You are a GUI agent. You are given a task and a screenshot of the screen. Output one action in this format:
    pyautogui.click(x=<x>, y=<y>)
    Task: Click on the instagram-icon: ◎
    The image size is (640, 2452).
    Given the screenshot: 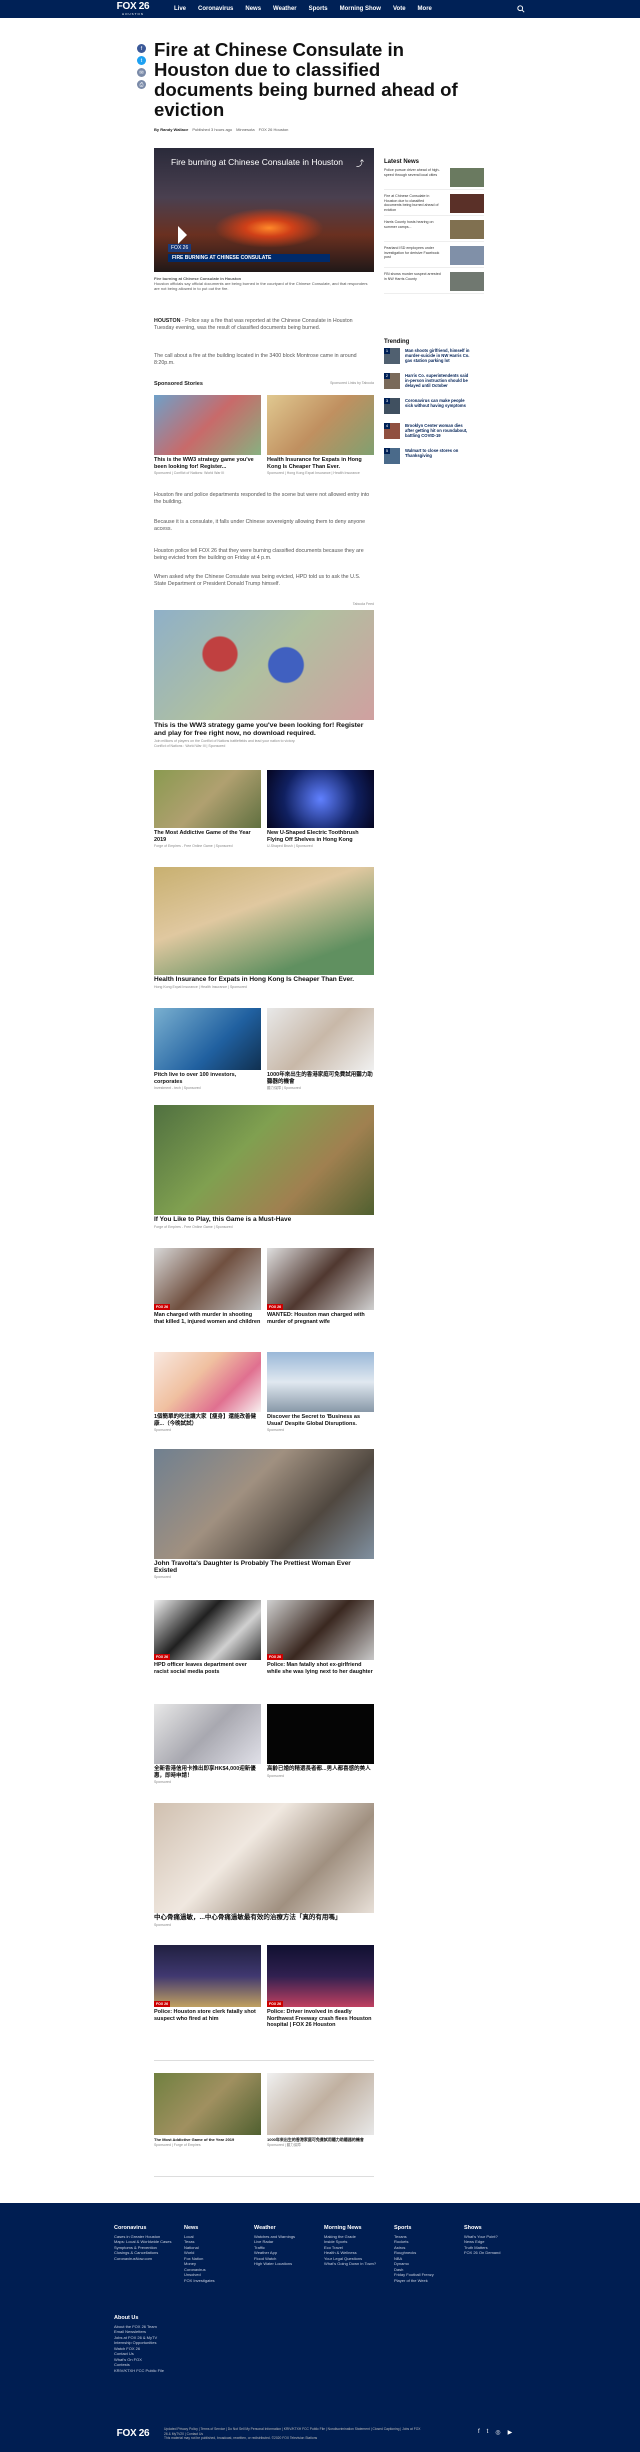 What is the action you would take?
    pyautogui.click(x=497, y=2432)
    